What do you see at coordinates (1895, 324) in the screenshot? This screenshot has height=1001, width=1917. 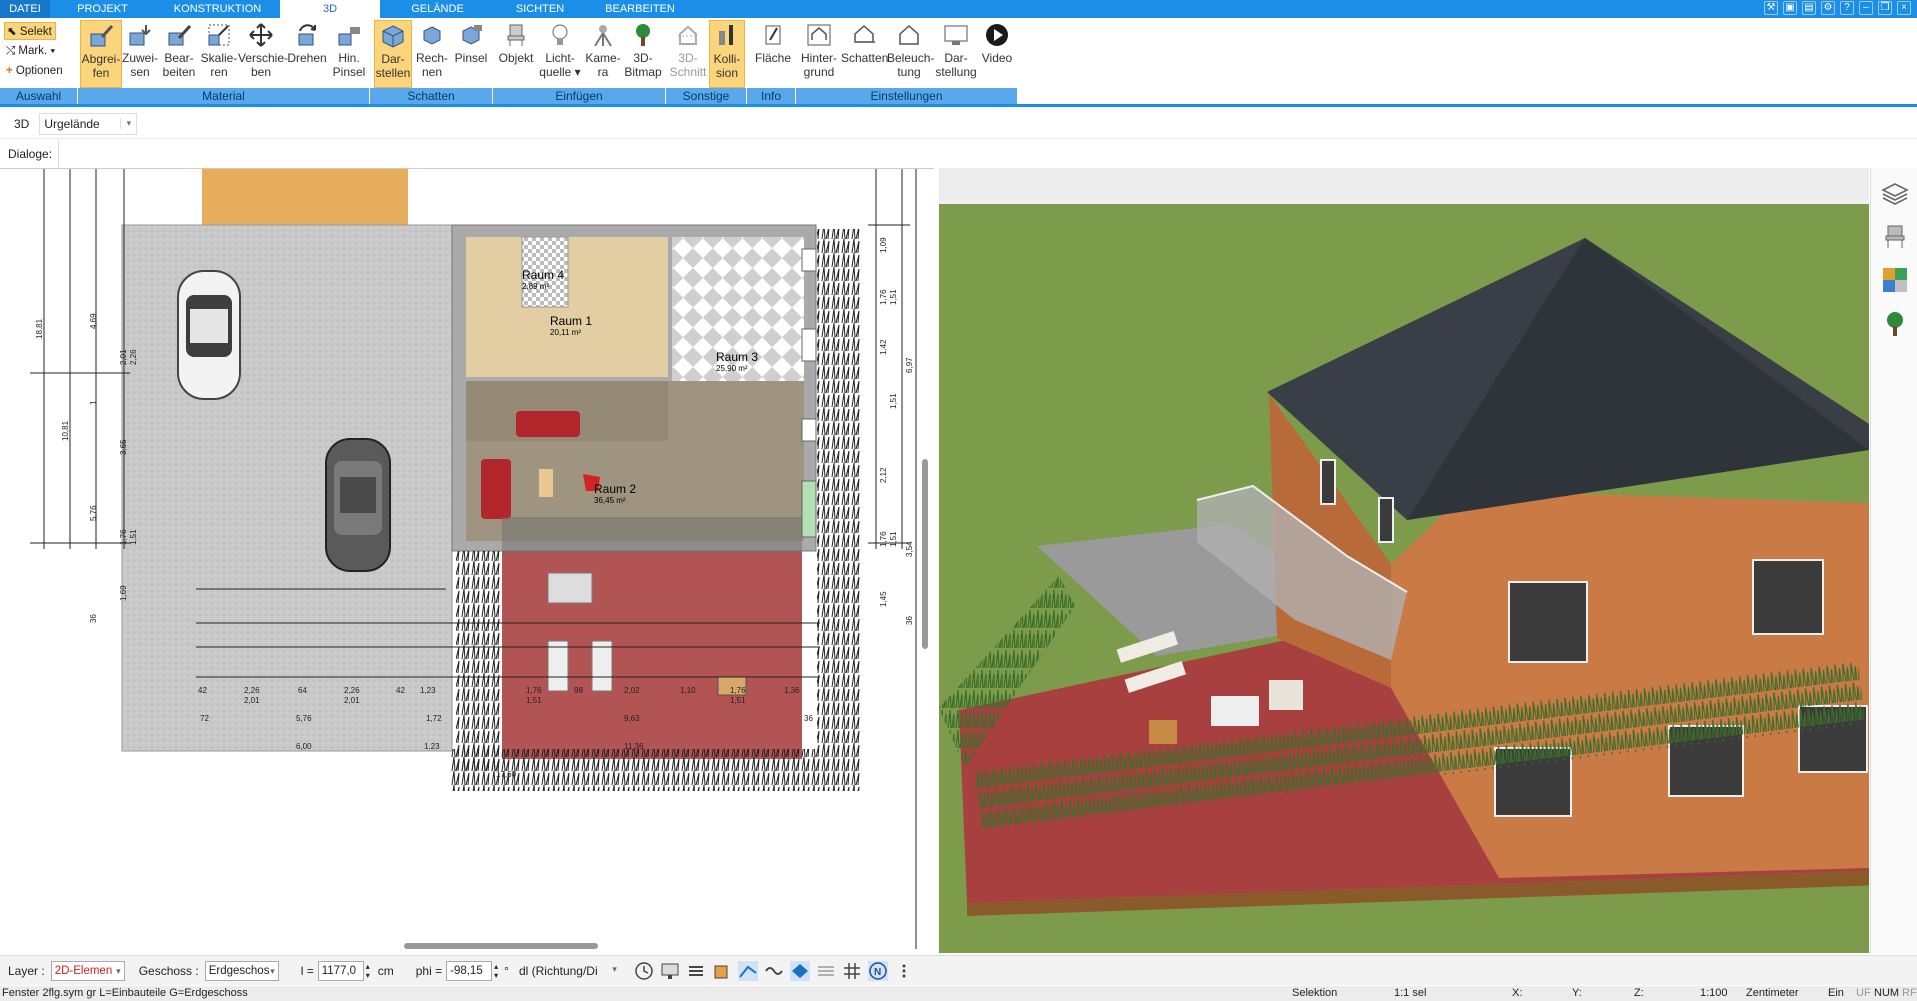 I see `plant-icon` at bounding box center [1895, 324].